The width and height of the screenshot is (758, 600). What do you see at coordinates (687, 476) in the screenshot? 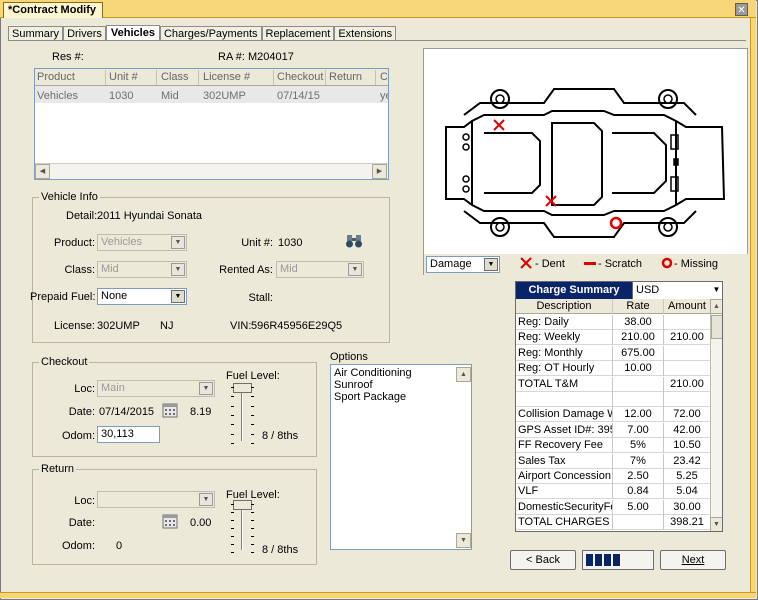
I see `cell-amount: 5.25` at bounding box center [687, 476].